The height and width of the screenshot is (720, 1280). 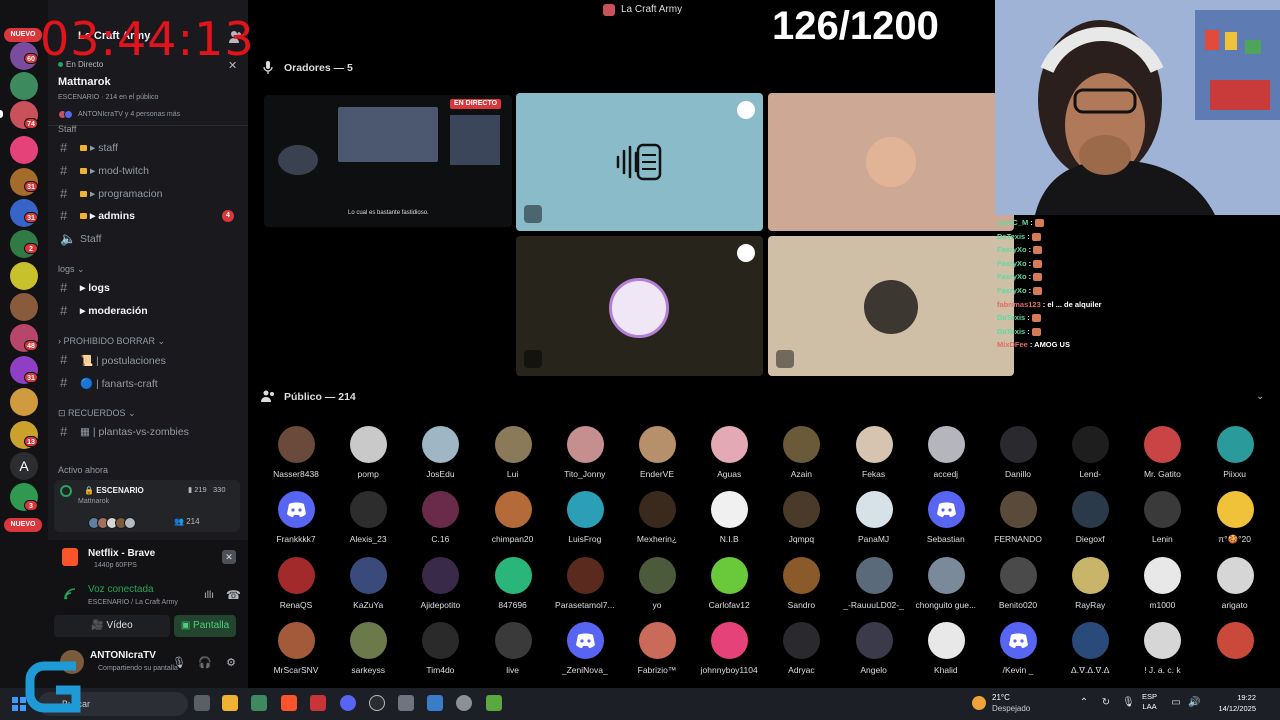 I want to click on audience-member: Sandro, so click(x=801, y=587).